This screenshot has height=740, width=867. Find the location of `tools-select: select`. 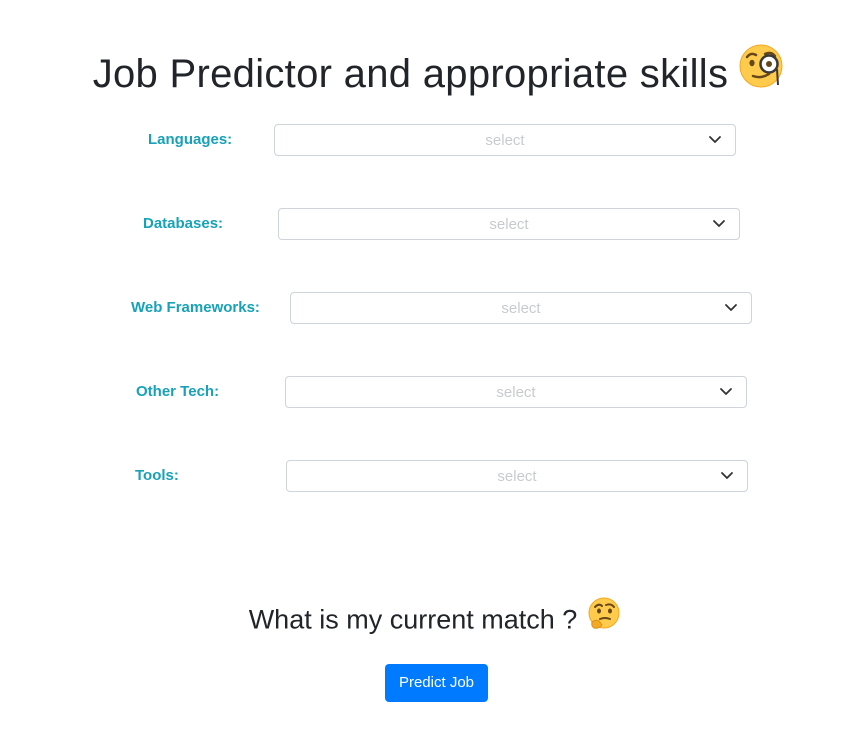

tools-select: select is located at coordinates (517, 476).